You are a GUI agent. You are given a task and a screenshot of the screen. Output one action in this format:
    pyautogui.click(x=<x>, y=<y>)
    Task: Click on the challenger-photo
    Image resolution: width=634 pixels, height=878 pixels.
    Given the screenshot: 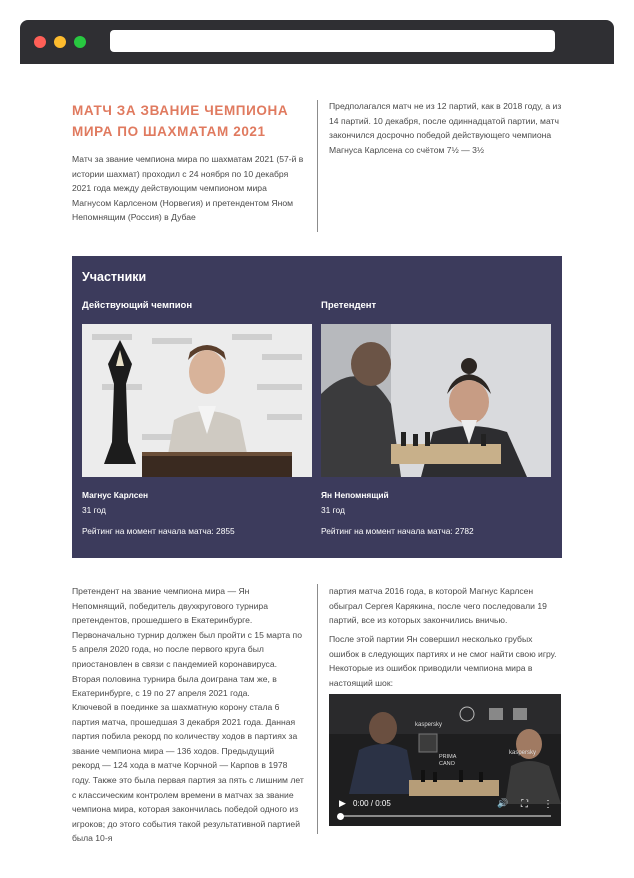 What is the action you would take?
    pyautogui.click(x=436, y=400)
    